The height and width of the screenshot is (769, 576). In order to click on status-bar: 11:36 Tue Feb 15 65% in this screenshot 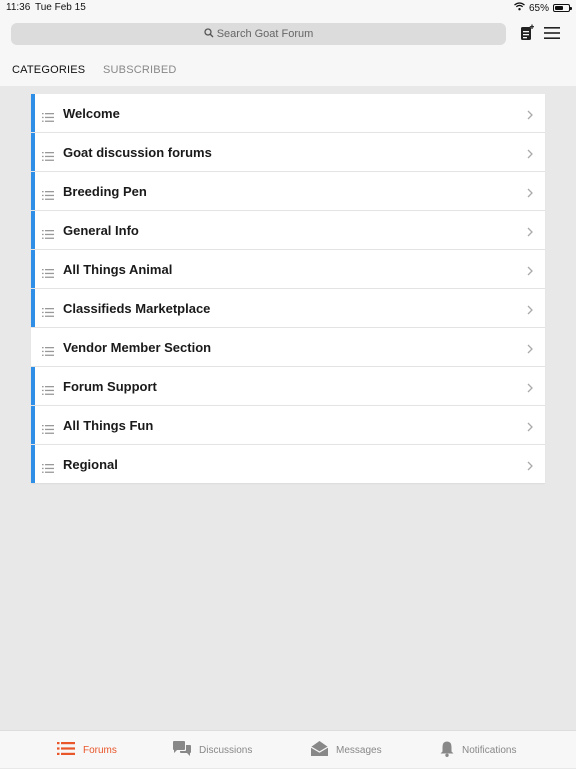, I will do `click(288, 8)`.